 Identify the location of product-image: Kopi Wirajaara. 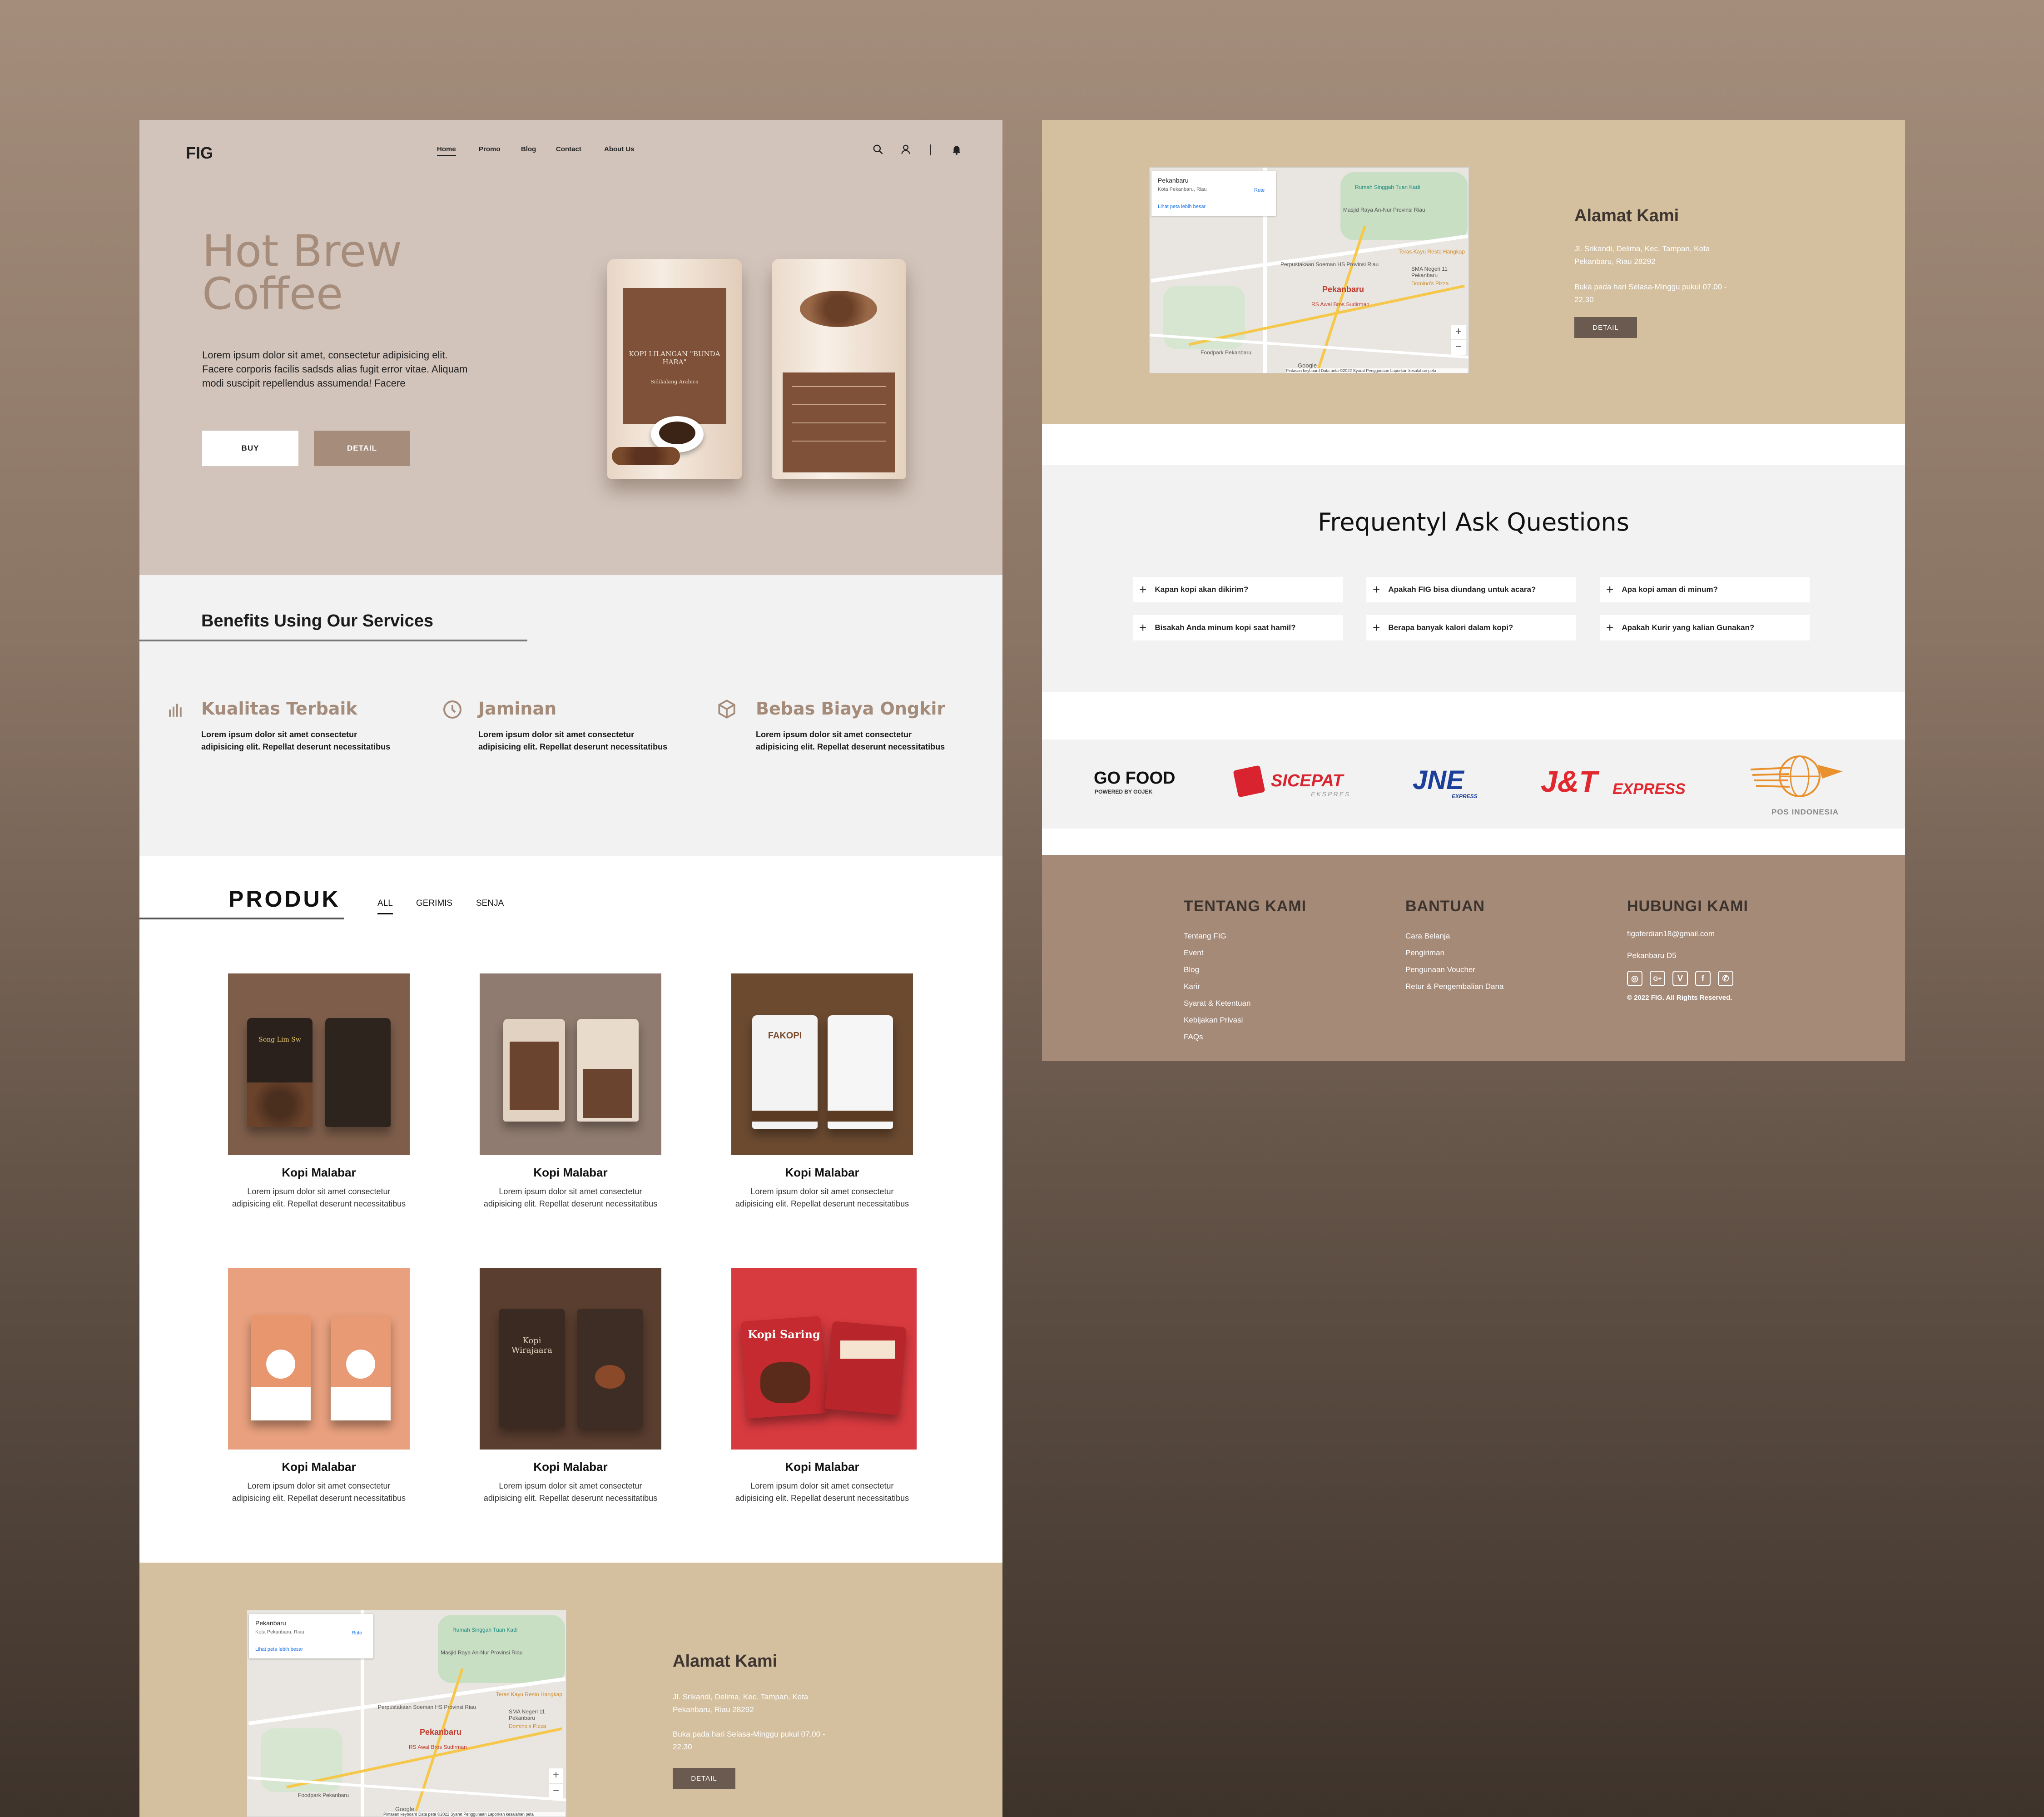
(571, 1359).